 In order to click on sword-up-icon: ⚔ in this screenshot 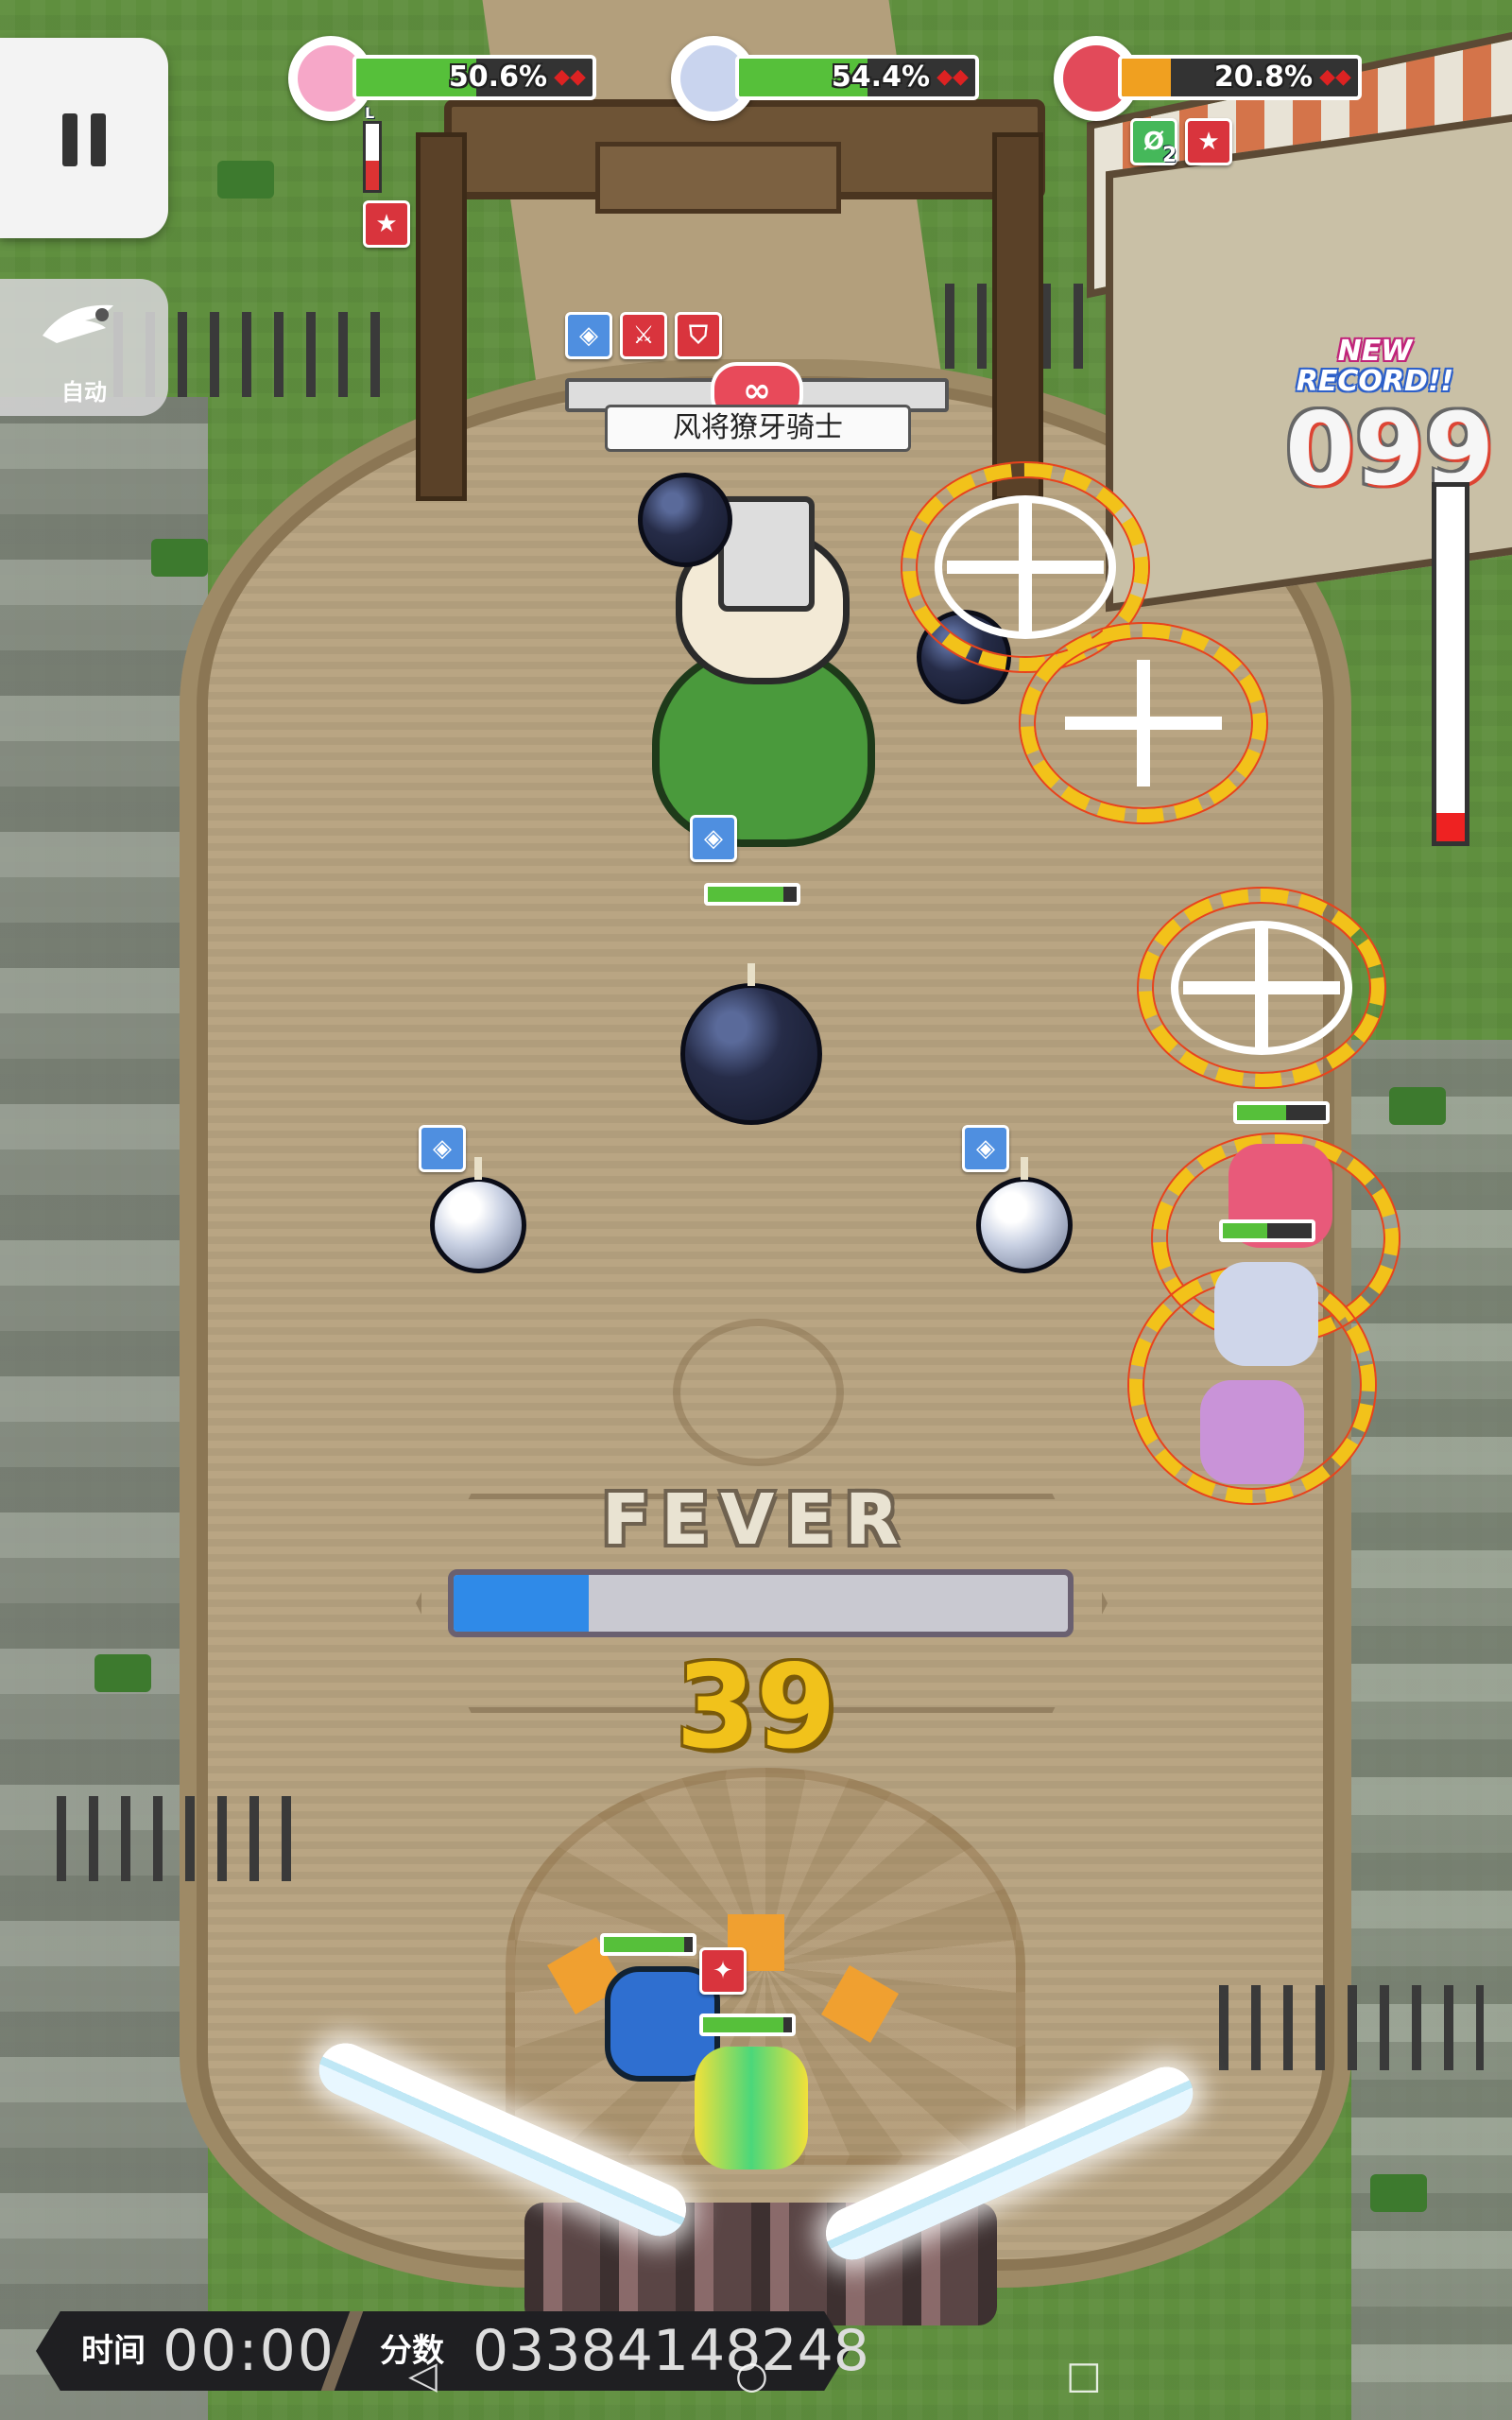, I will do `click(643, 335)`.